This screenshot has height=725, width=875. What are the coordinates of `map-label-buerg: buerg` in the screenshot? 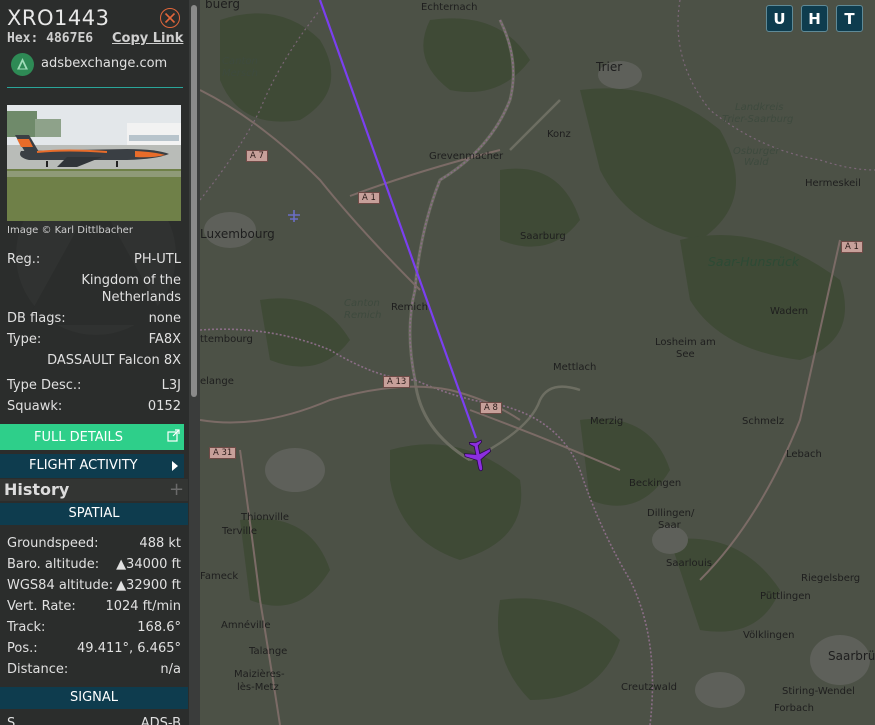 It's located at (222, 5).